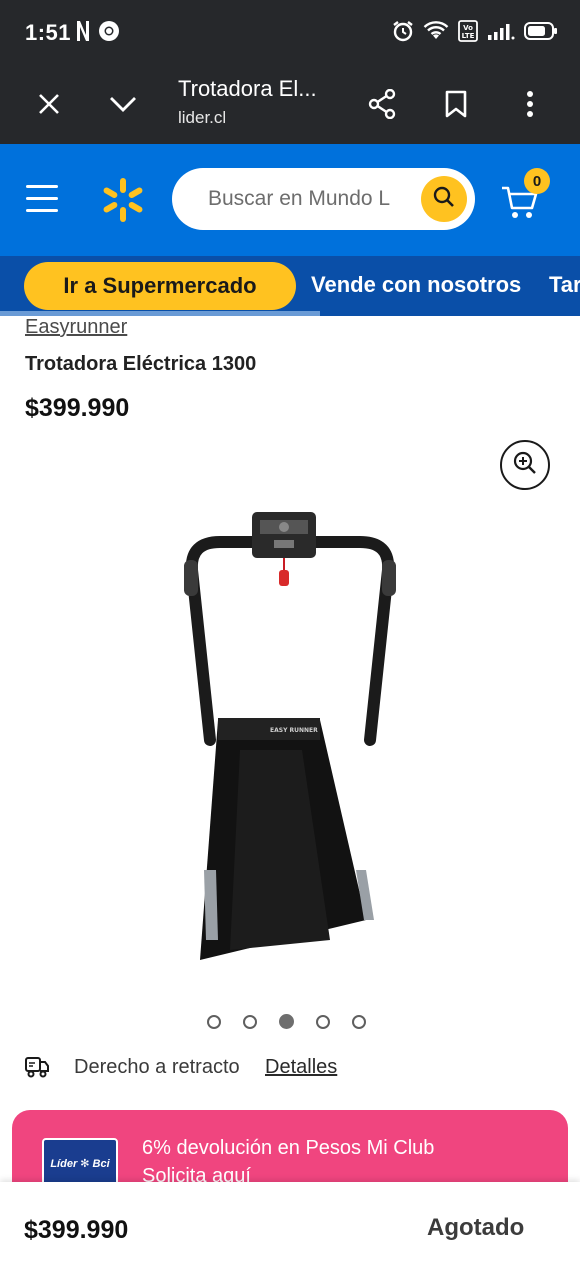 The width and height of the screenshot is (580, 1280). I want to click on status-bar: 1:51 Vo LTE, so click(290, 34).